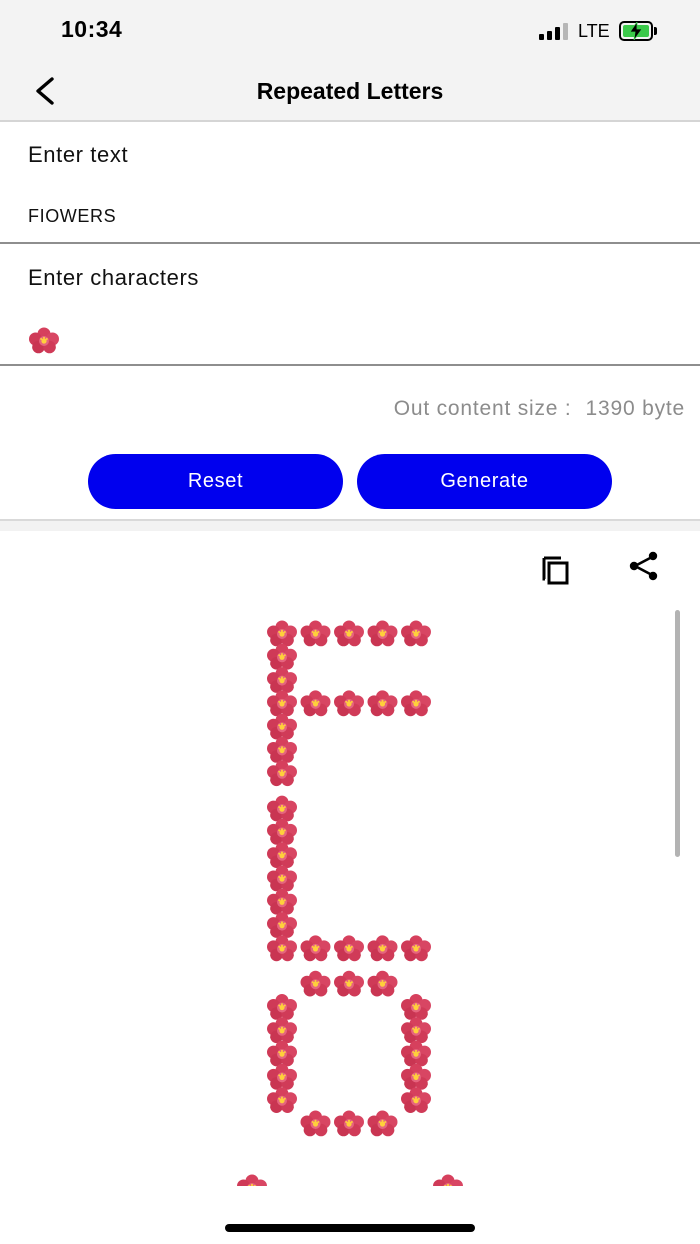 Image resolution: width=700 pixels, height=1244 pixels. I want to click on output-scrollbar, so click(677, 733).